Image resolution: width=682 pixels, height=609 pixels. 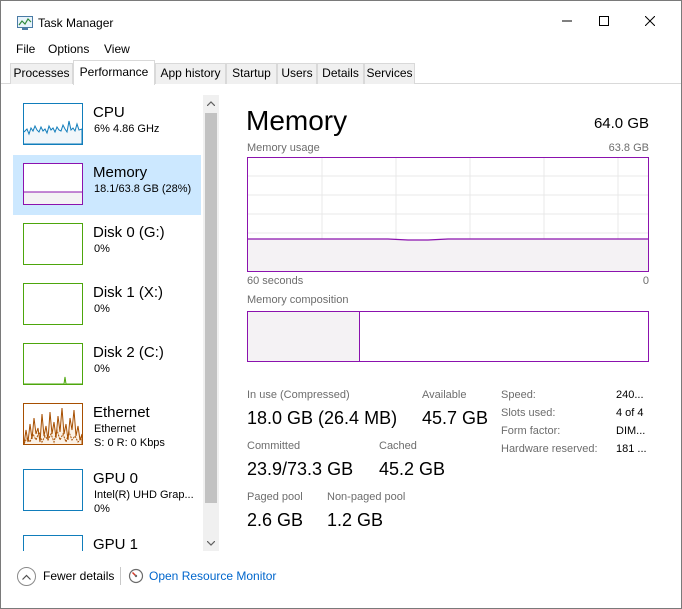 I want to click on memory-usage-max: 63.8 GB, so click(x=628, y=148).